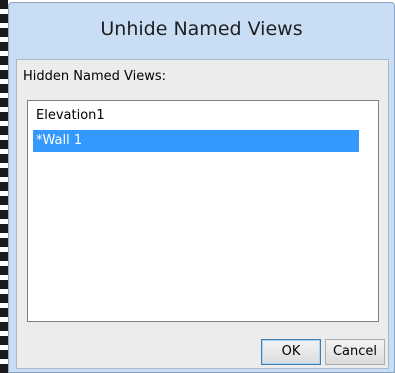 Image resolution: width=395 pixels, height=373 pixels. I want to click on ok-button: OK, so click(291, 352).